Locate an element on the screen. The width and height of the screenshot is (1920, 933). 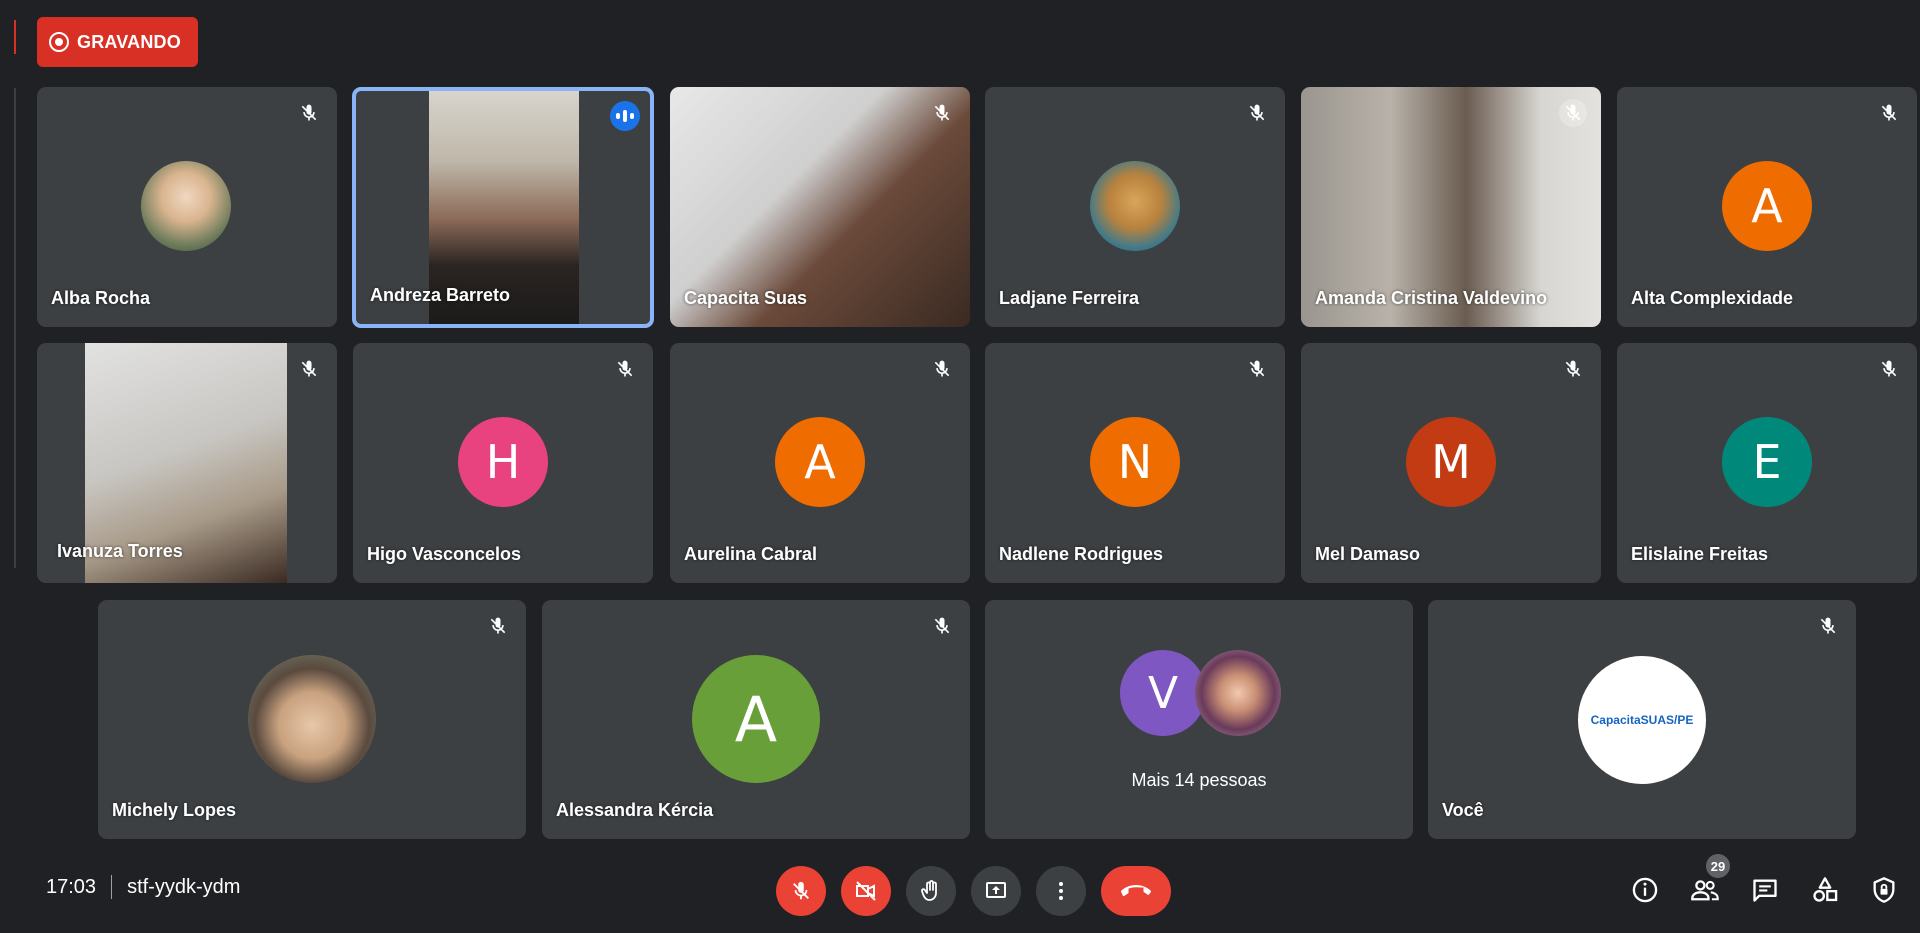
participant-tile: M Mel Damaso is located at coordinates (1451, 463).